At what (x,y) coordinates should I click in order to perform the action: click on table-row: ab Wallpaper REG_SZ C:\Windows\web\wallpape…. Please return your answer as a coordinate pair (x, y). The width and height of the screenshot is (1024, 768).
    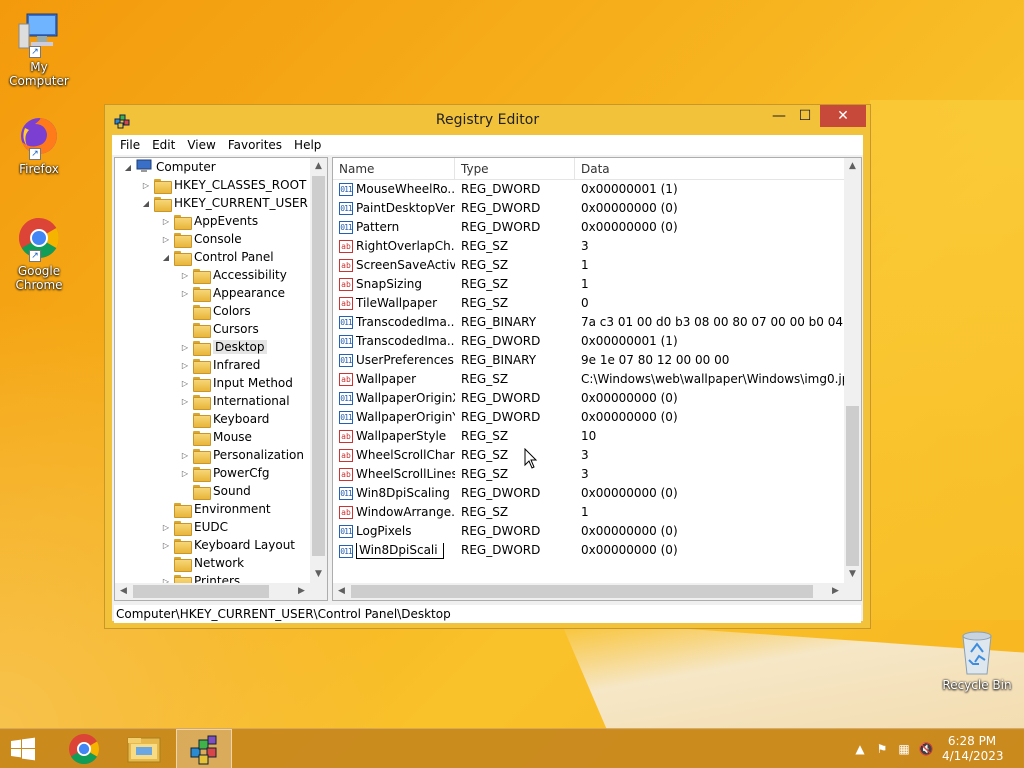
    Looking at the image, I should click on (588, 379).